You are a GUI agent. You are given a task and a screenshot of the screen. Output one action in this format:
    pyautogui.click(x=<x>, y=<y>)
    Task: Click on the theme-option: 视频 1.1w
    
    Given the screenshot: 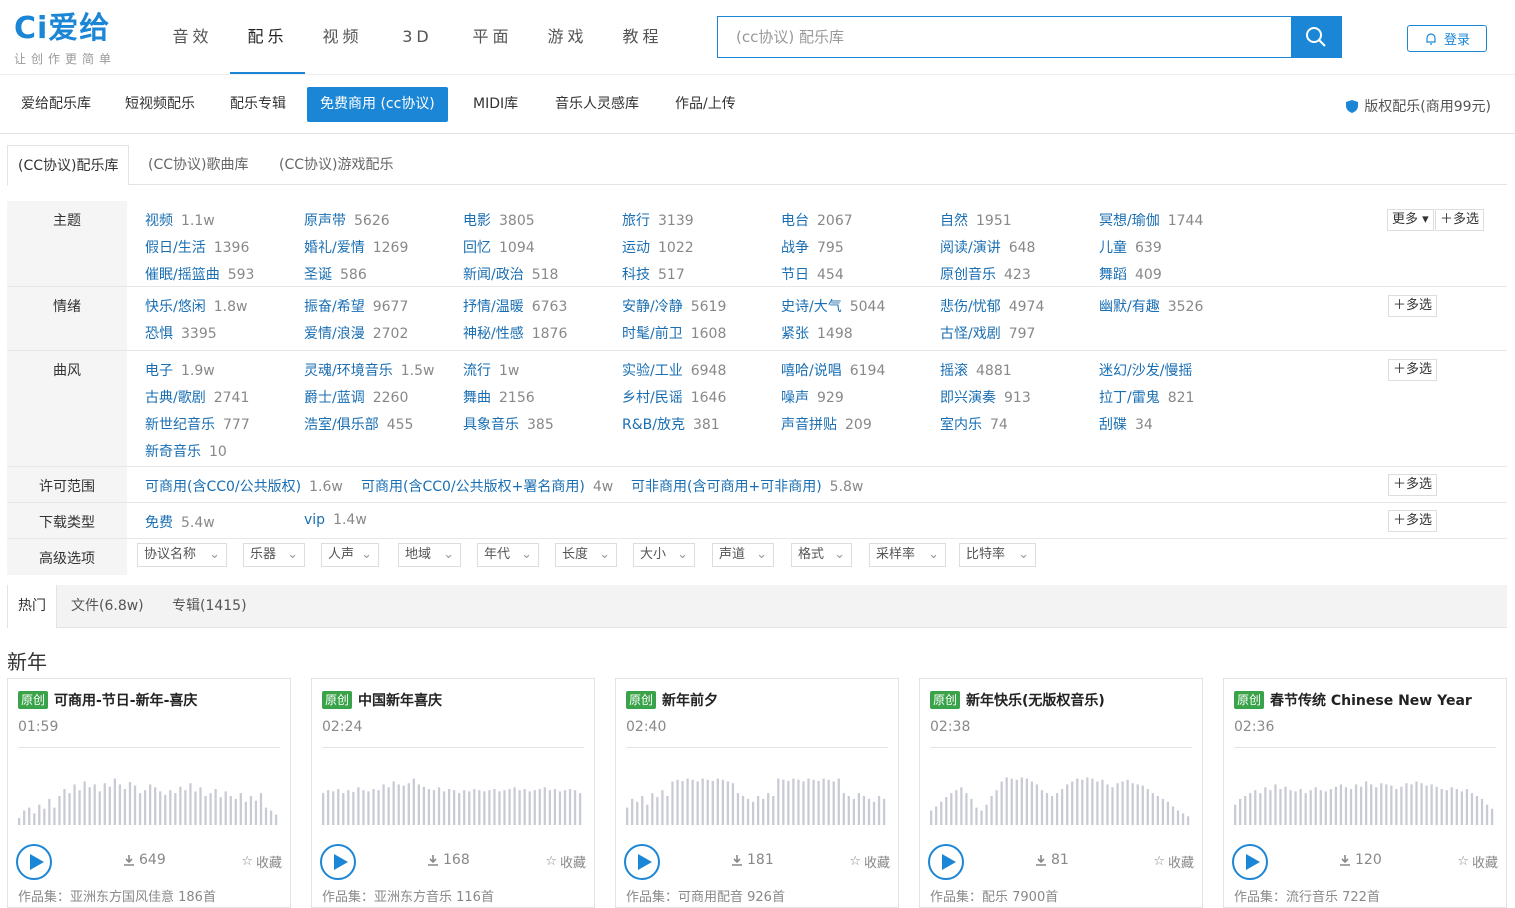 What is the action you would take?
    pyautogui.click(x=180, y=220)
    